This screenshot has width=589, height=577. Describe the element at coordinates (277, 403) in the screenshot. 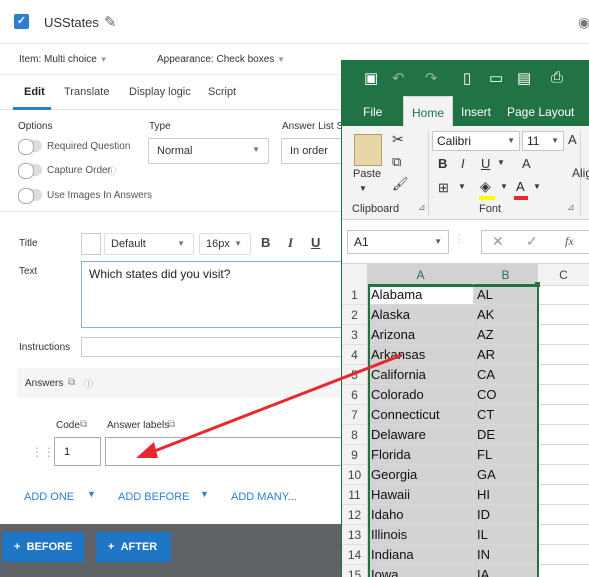

I see `arrow-line` at that location.